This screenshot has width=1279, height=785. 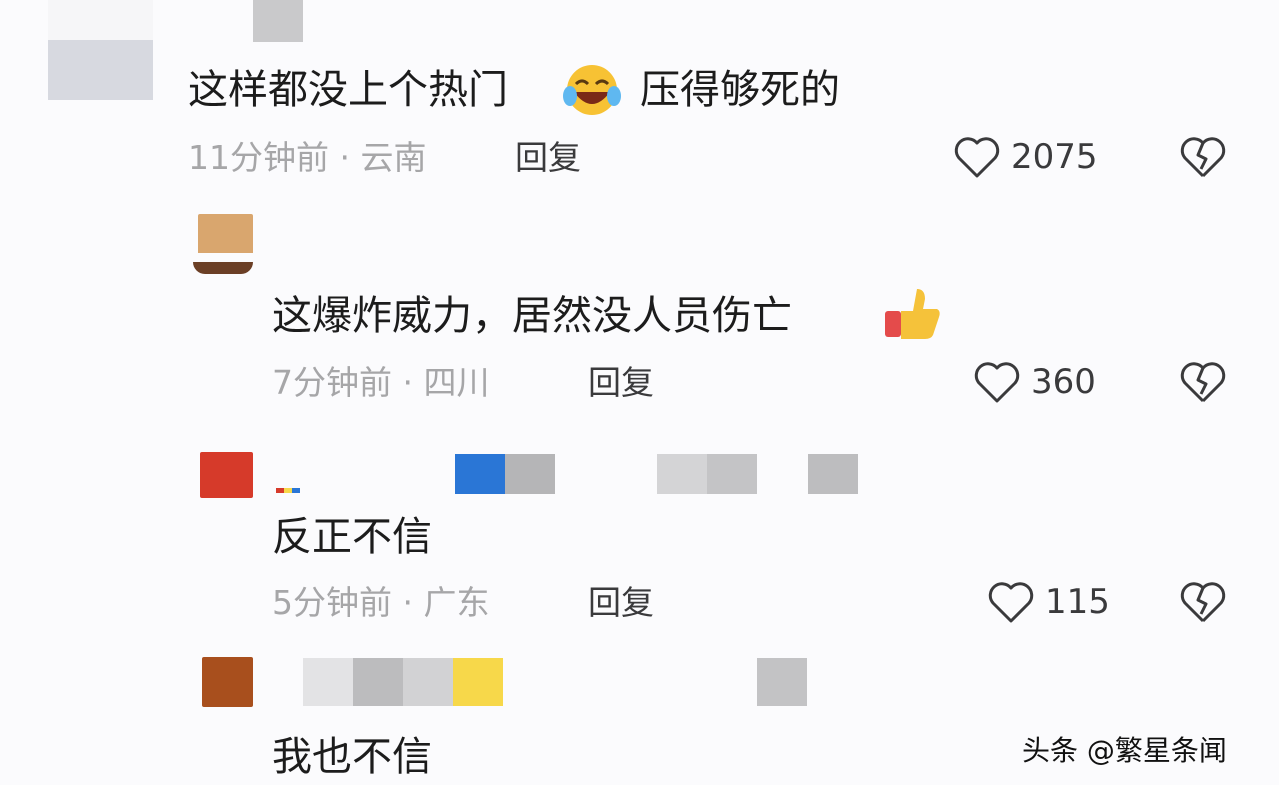 I want to click on watermark: 头条 @繁星条闻, so click(x=1124, y=750).